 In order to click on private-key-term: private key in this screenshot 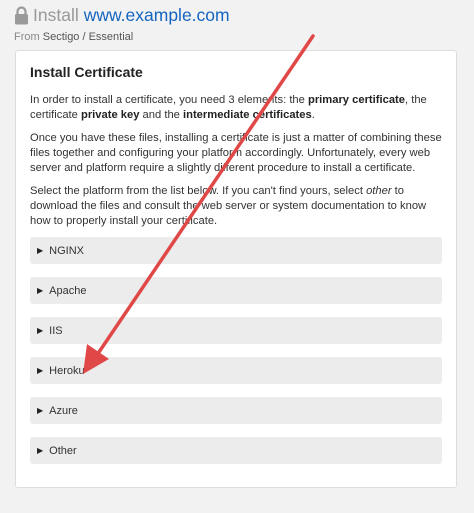, I will do `click(110, 115)`.